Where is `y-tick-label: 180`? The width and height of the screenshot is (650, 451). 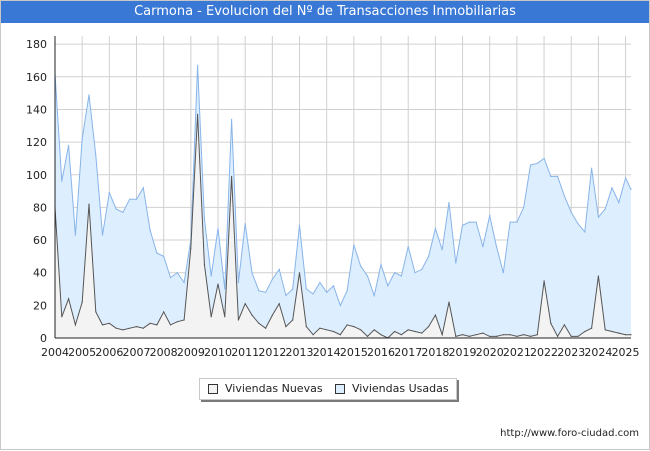 y-tick-label: 180 is located at coordinates (36, 44).